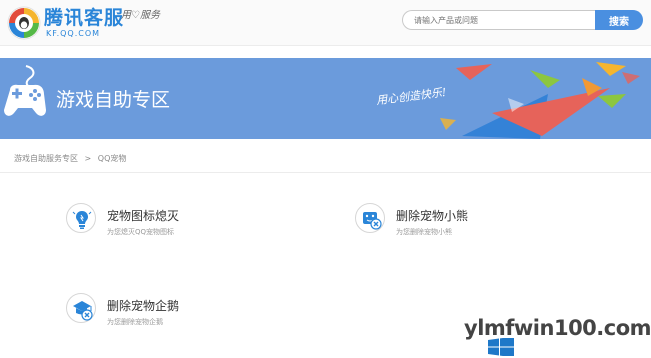 The width and height of the screenshot is (651, 358). What do you see at coordinates (619, 20) in the screenshot?
I see `search-button: 搜索` at bounding box center [619, 20].